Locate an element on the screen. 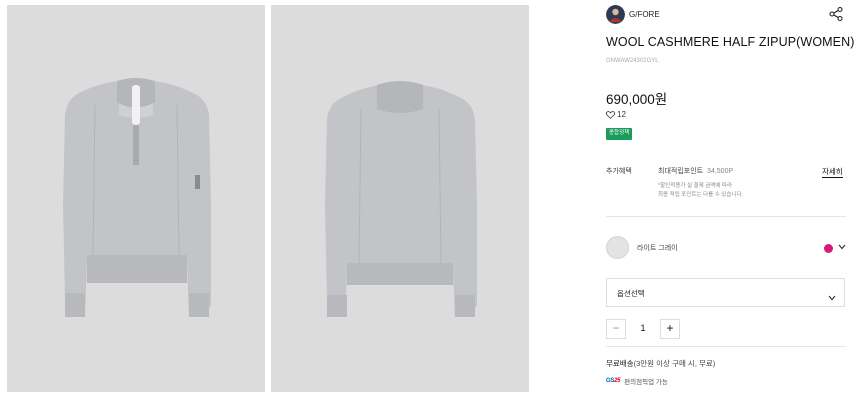 This screenshot has width=860, height=401. color-selector: 라이트 그레이 is located at coordinates (726, 248).